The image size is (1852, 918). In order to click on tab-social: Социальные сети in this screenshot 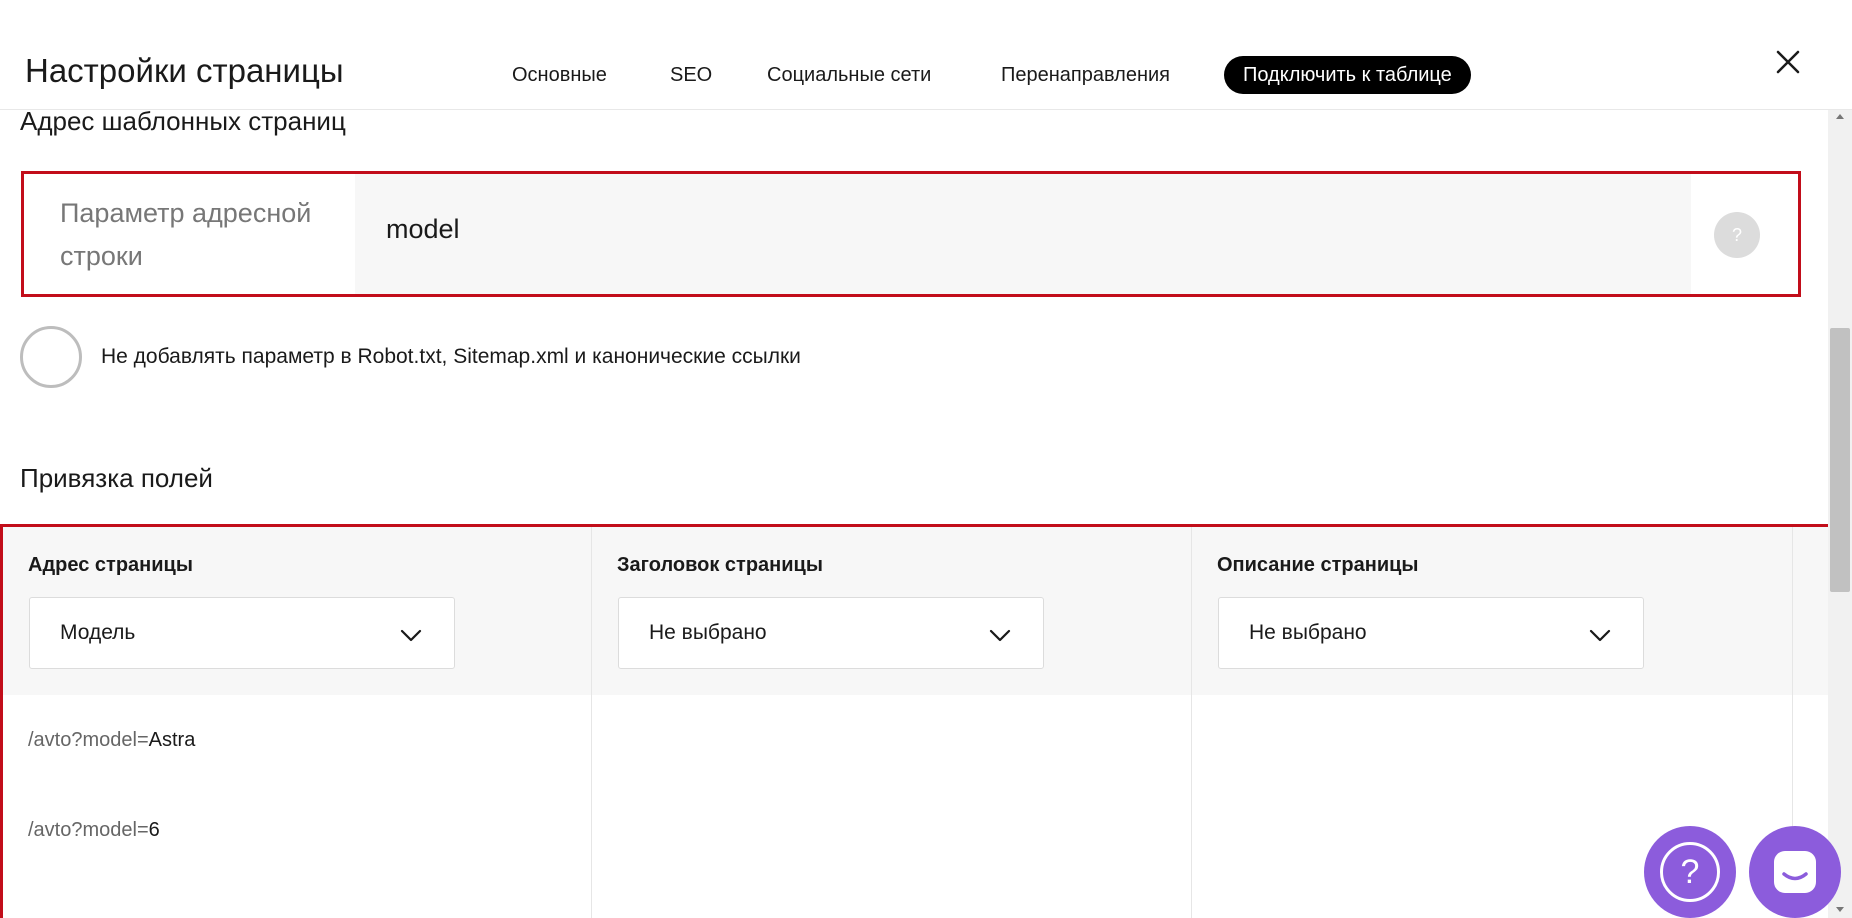, I will do `click(849, 75)`.